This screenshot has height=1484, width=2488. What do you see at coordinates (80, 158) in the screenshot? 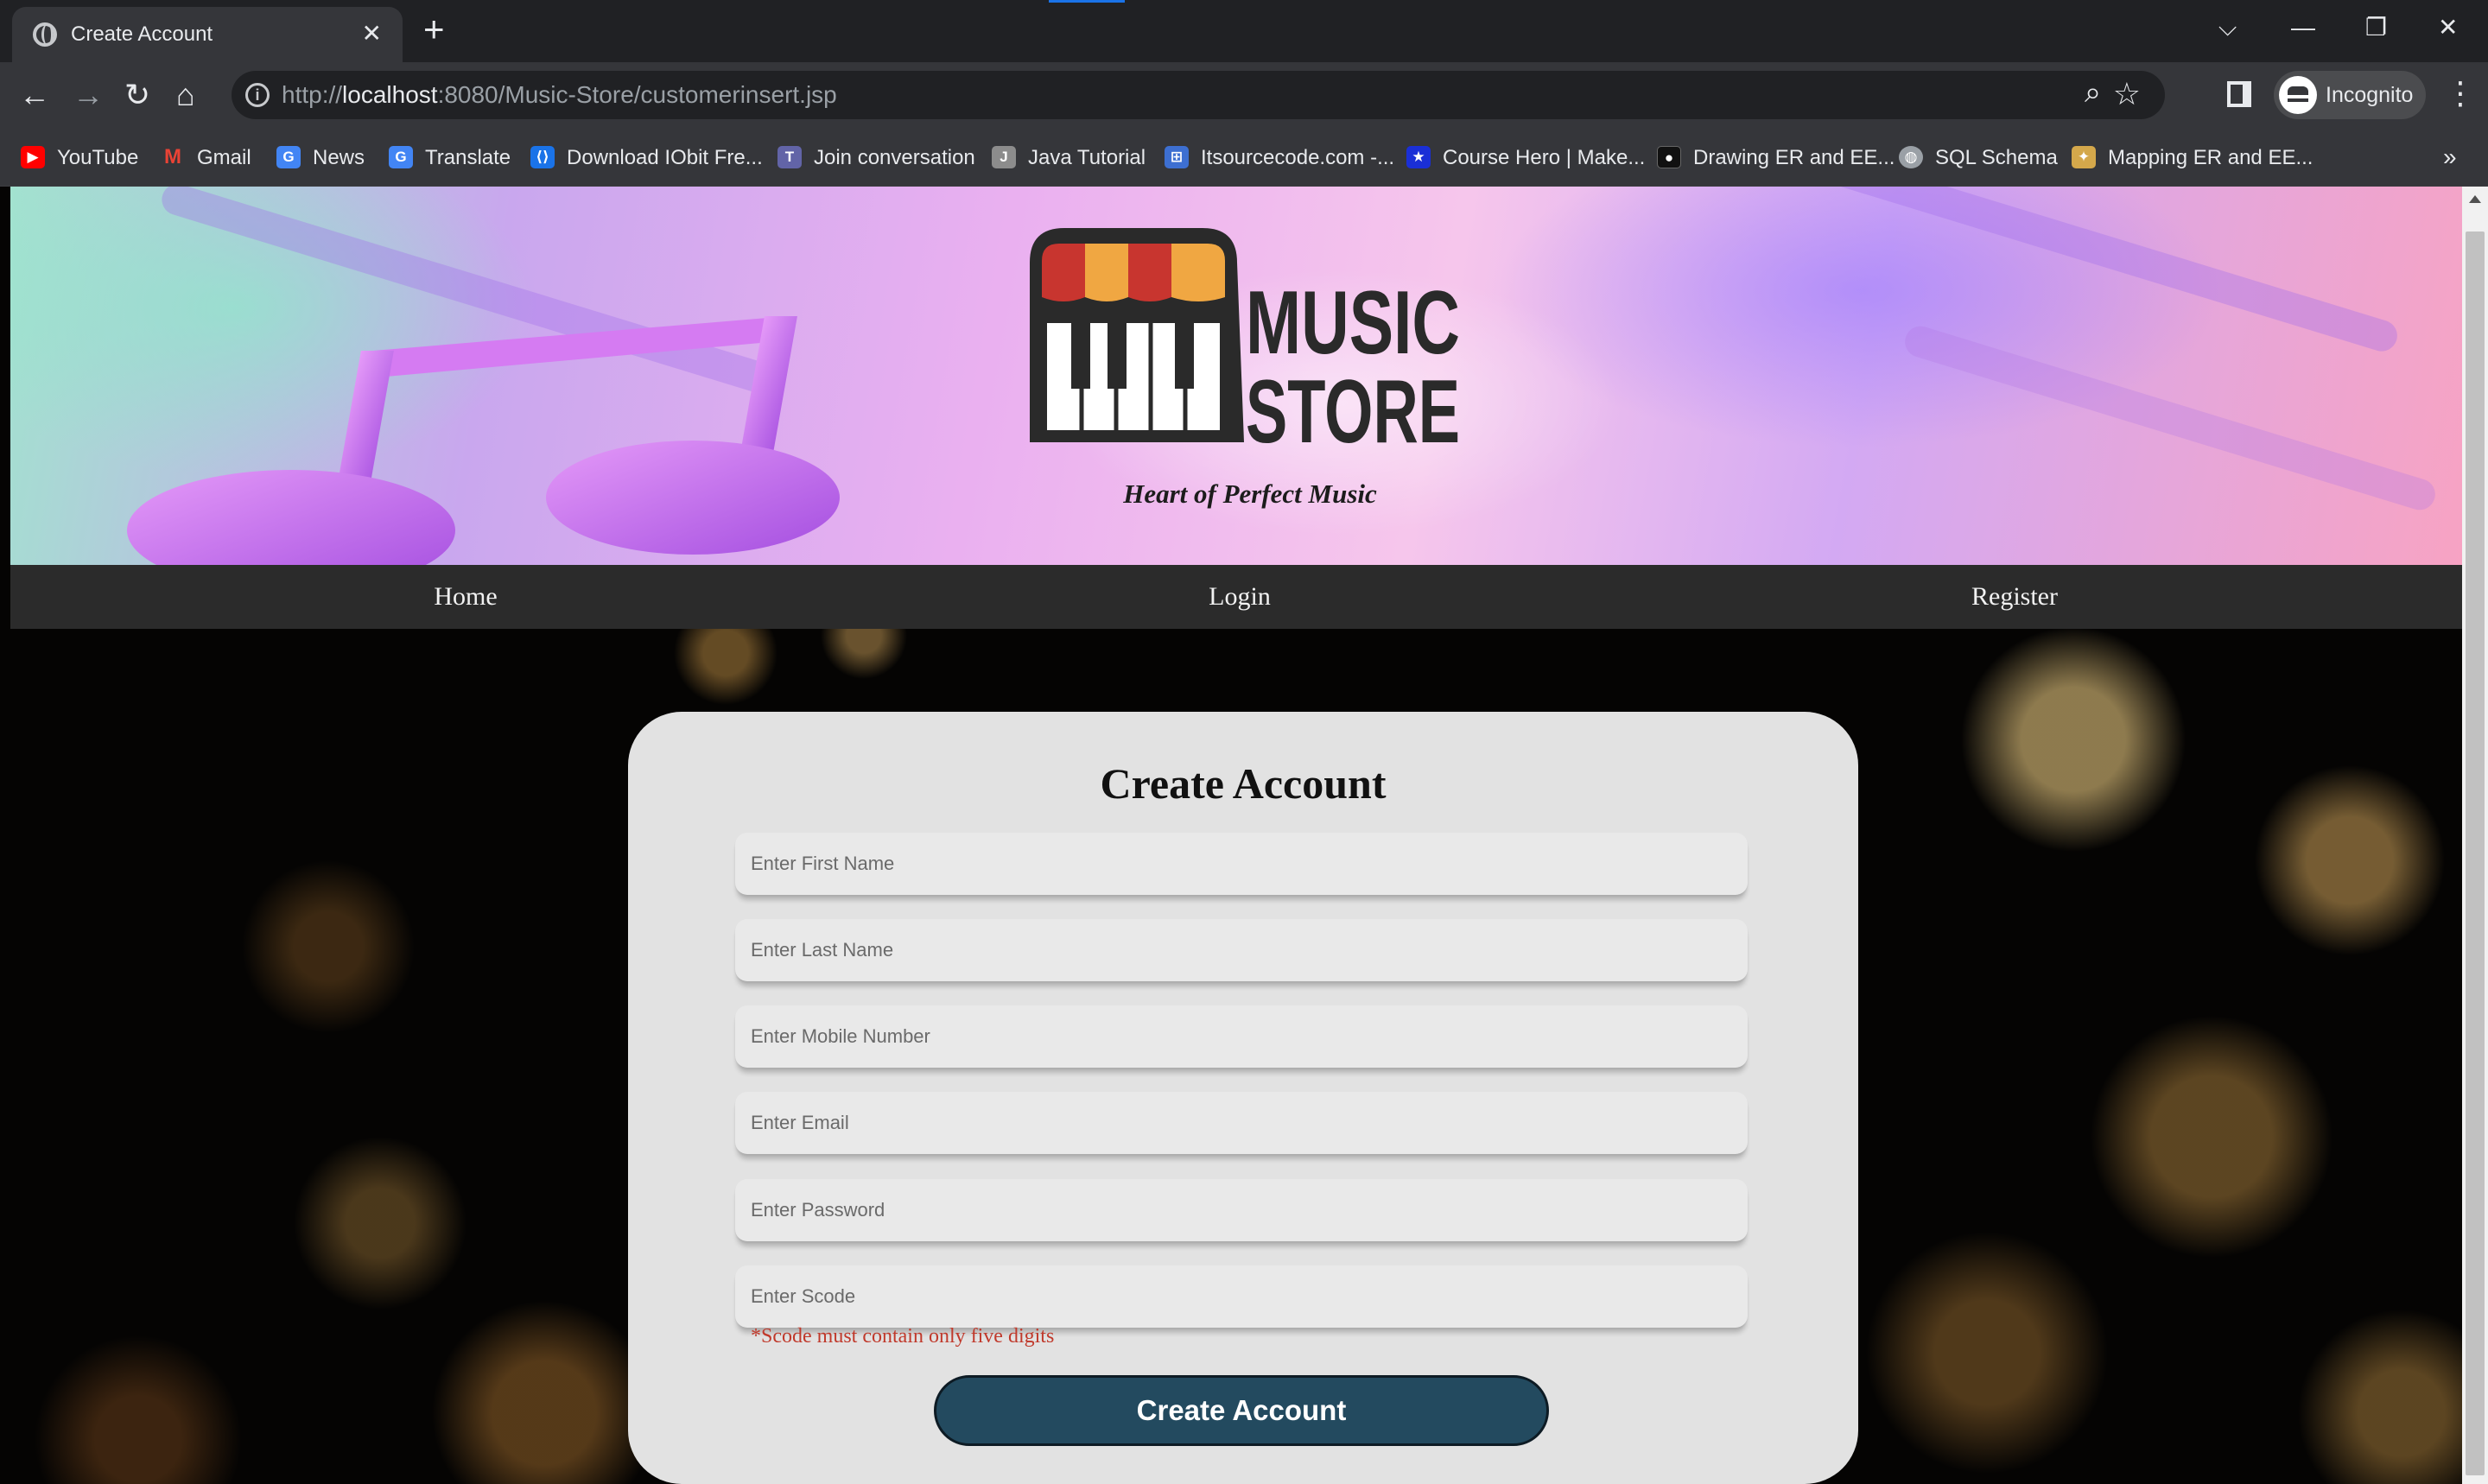
I see `bookmark-youtube: ▶ YouTube` at bounding box center [80, 158].